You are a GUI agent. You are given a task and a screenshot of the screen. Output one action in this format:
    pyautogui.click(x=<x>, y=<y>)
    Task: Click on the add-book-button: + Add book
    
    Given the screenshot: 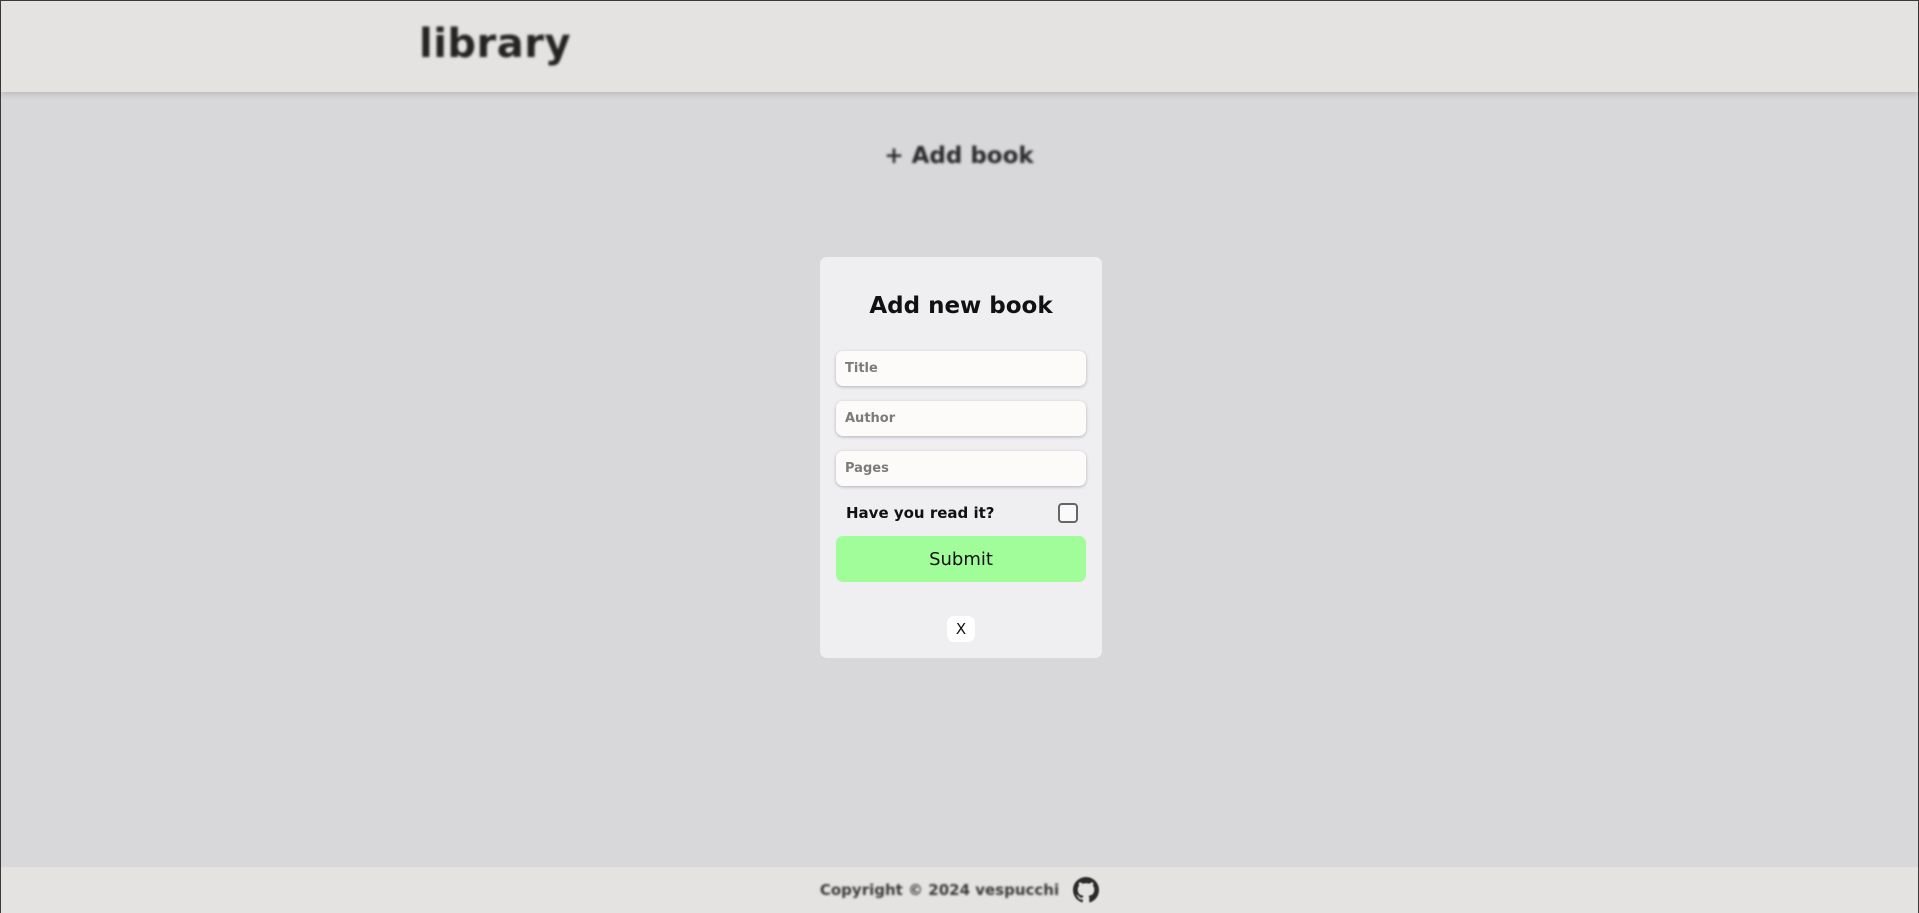 What is the action you would take?
    pyautogui.click(x=958, y=156)
    